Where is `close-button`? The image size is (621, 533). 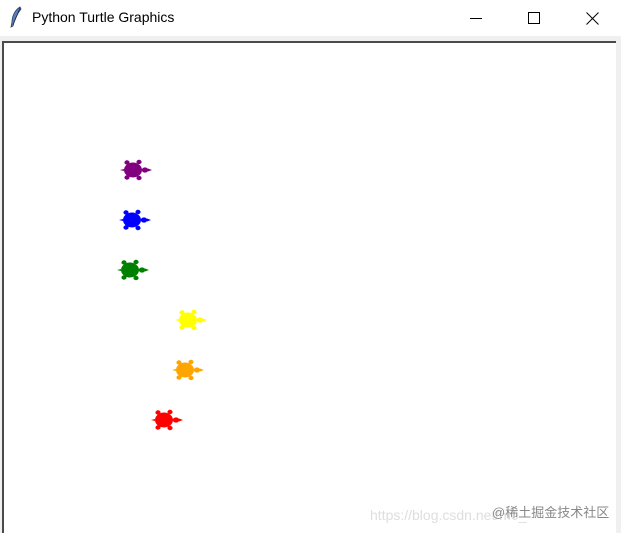 close-button is located at coordinates (592, 18).